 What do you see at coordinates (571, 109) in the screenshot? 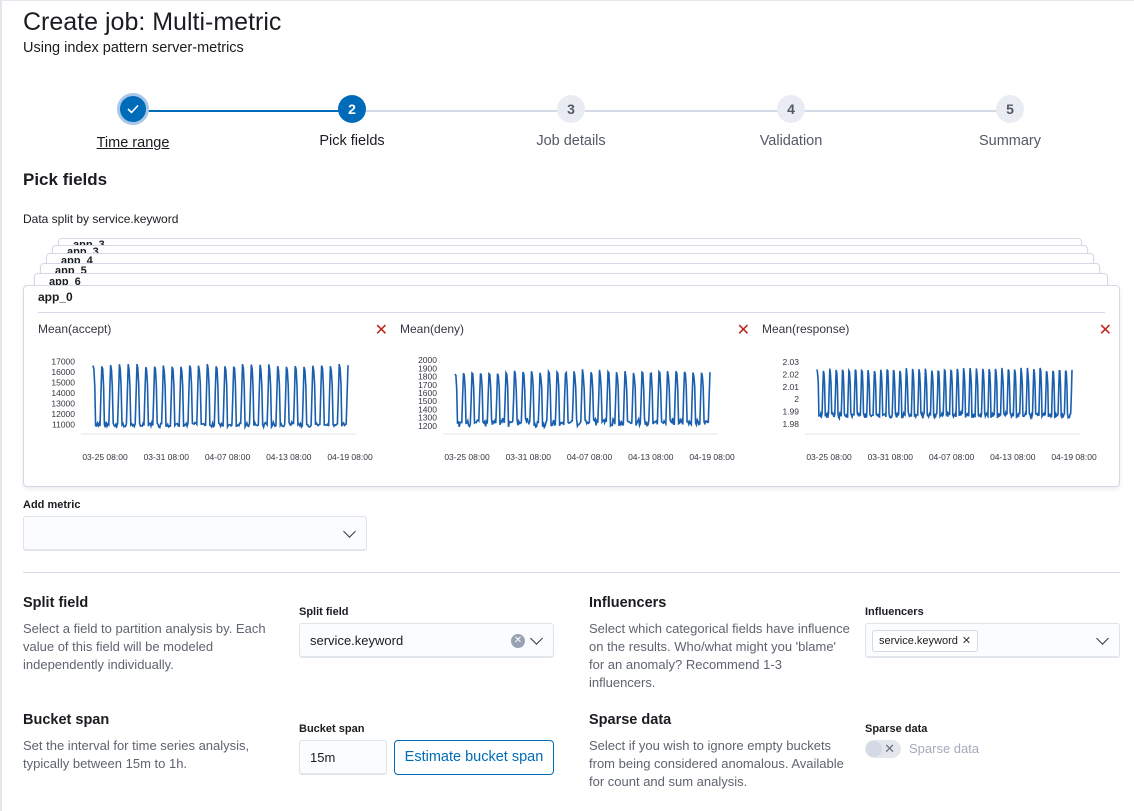
I see `step-number: 3` at bounding box center [571, 109].